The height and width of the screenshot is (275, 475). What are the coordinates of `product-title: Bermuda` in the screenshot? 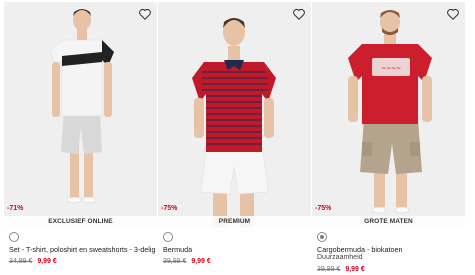 It's located at (177, 249).